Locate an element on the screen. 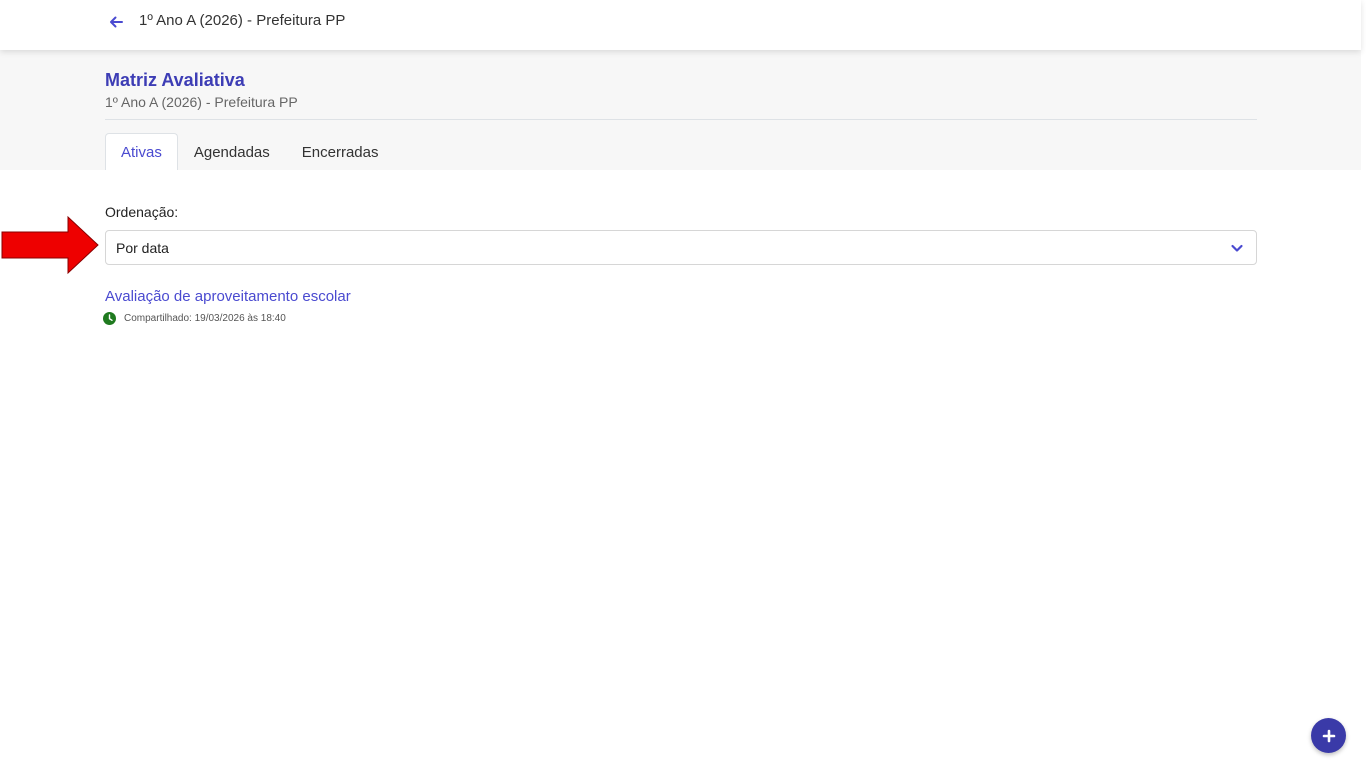 This screenshot has width=1366, height=768. chevron-down-icon is located at coordinates (1237, 248).